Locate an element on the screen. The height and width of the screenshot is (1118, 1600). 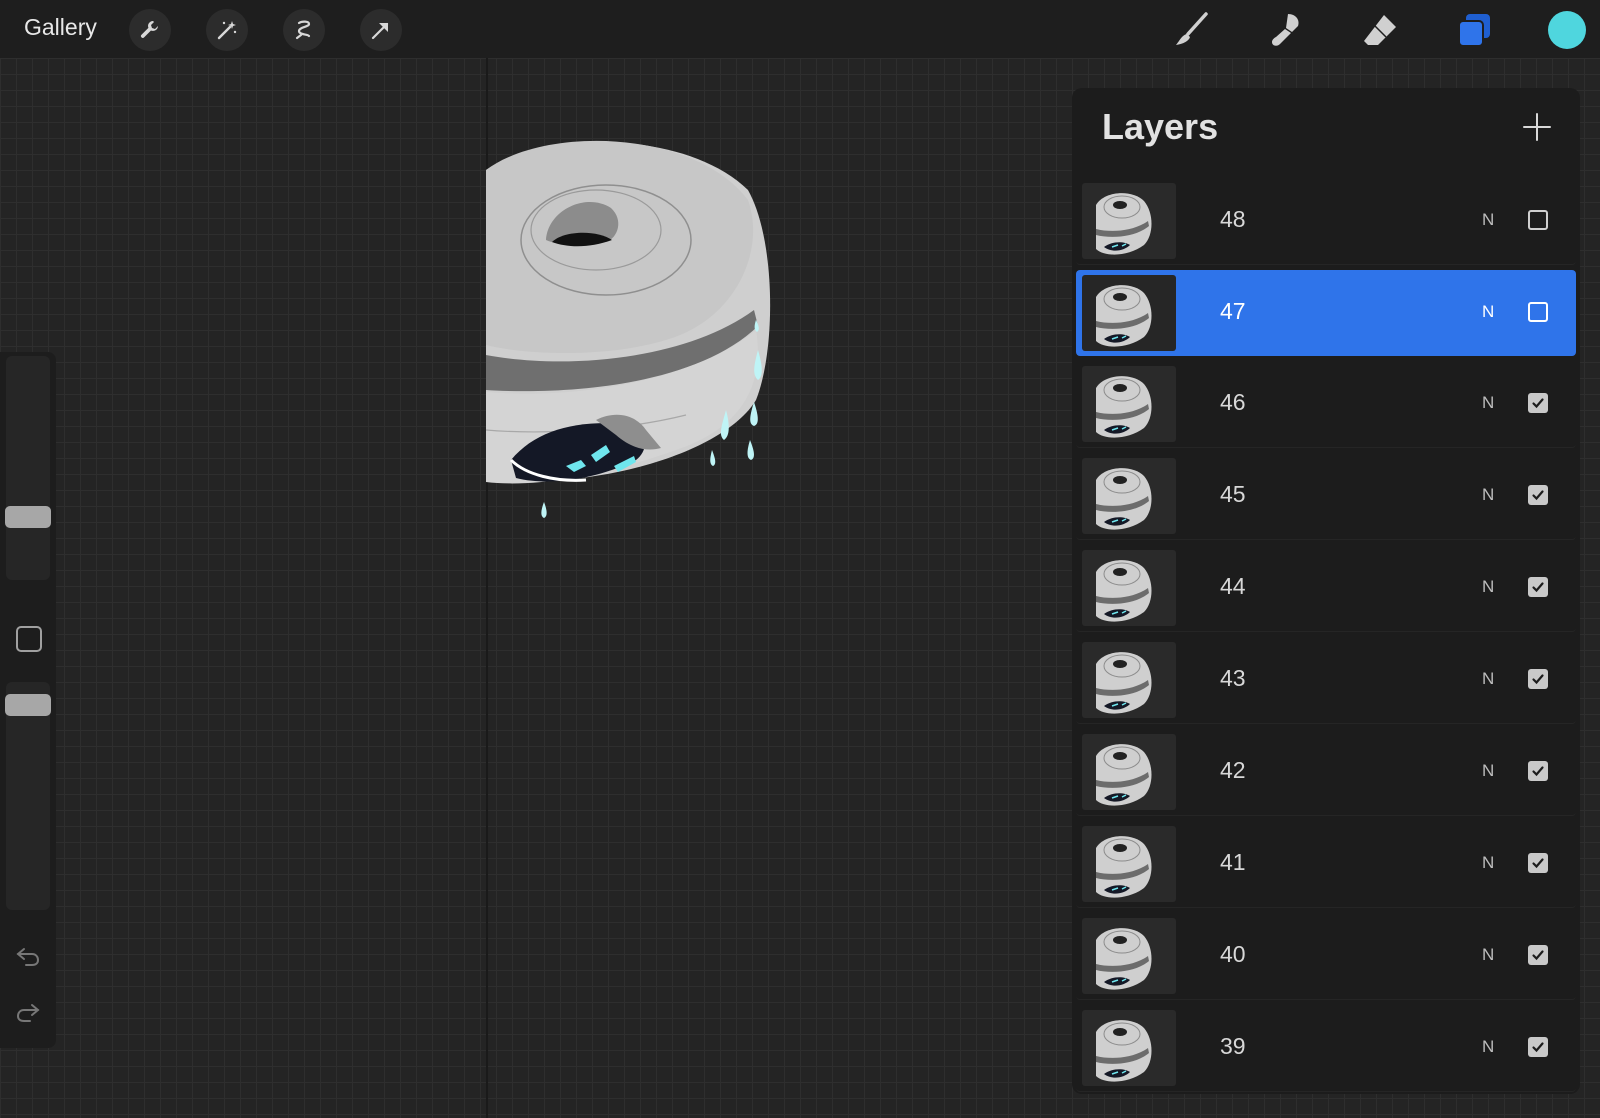
eraser-icon is located at coordinates (1380, 30).